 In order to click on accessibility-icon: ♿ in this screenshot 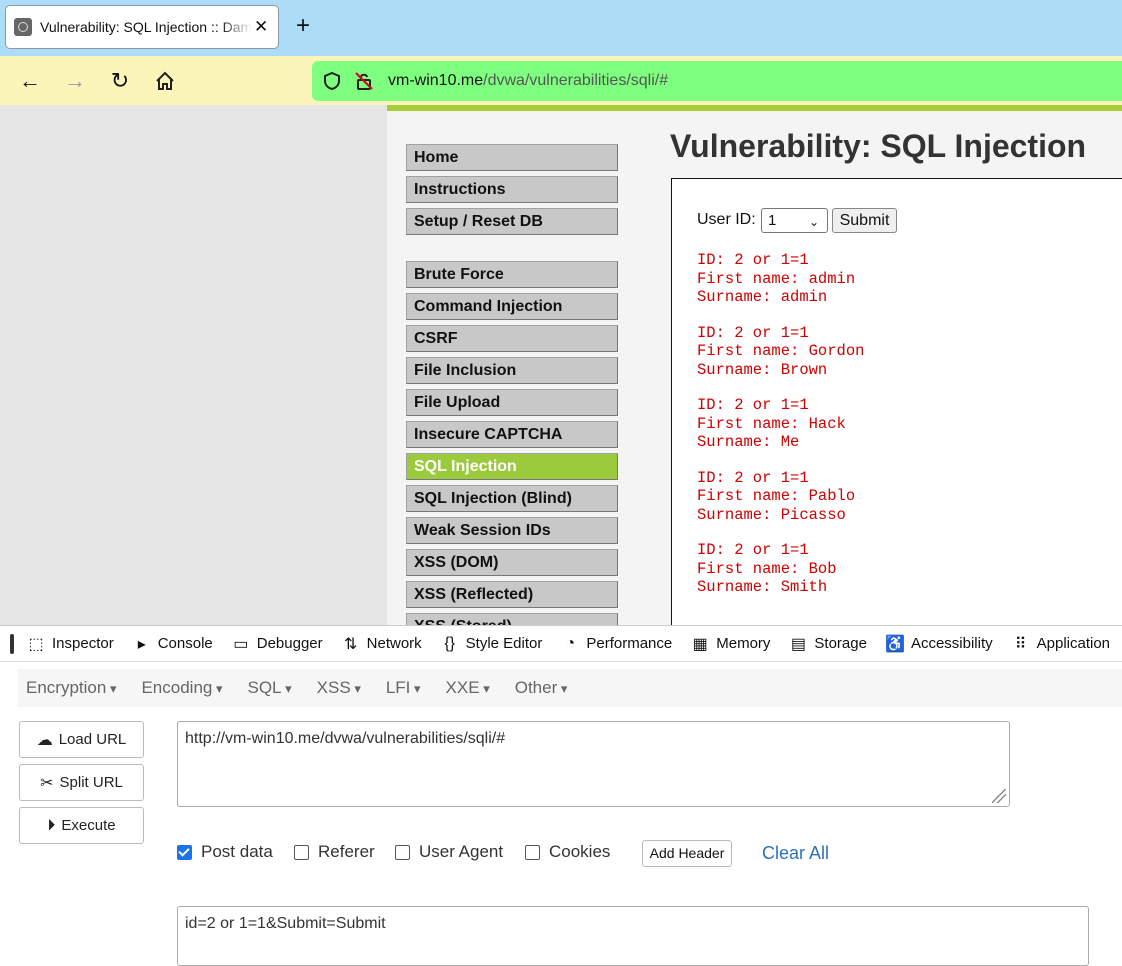, I will do `click(894, 644)`.